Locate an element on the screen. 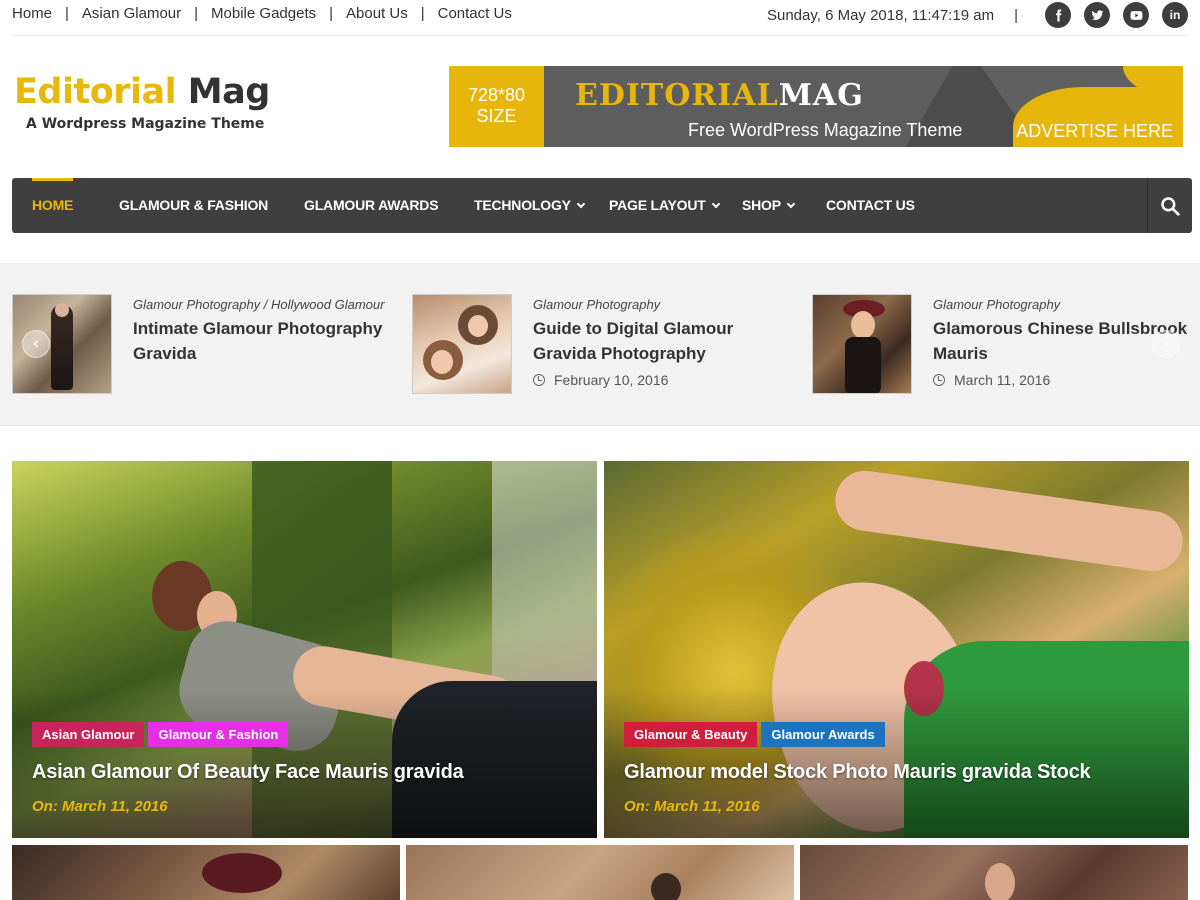 This screenshot has height=900, width=1200. nav-item-label: HOME is located at coordinates (53, 205).